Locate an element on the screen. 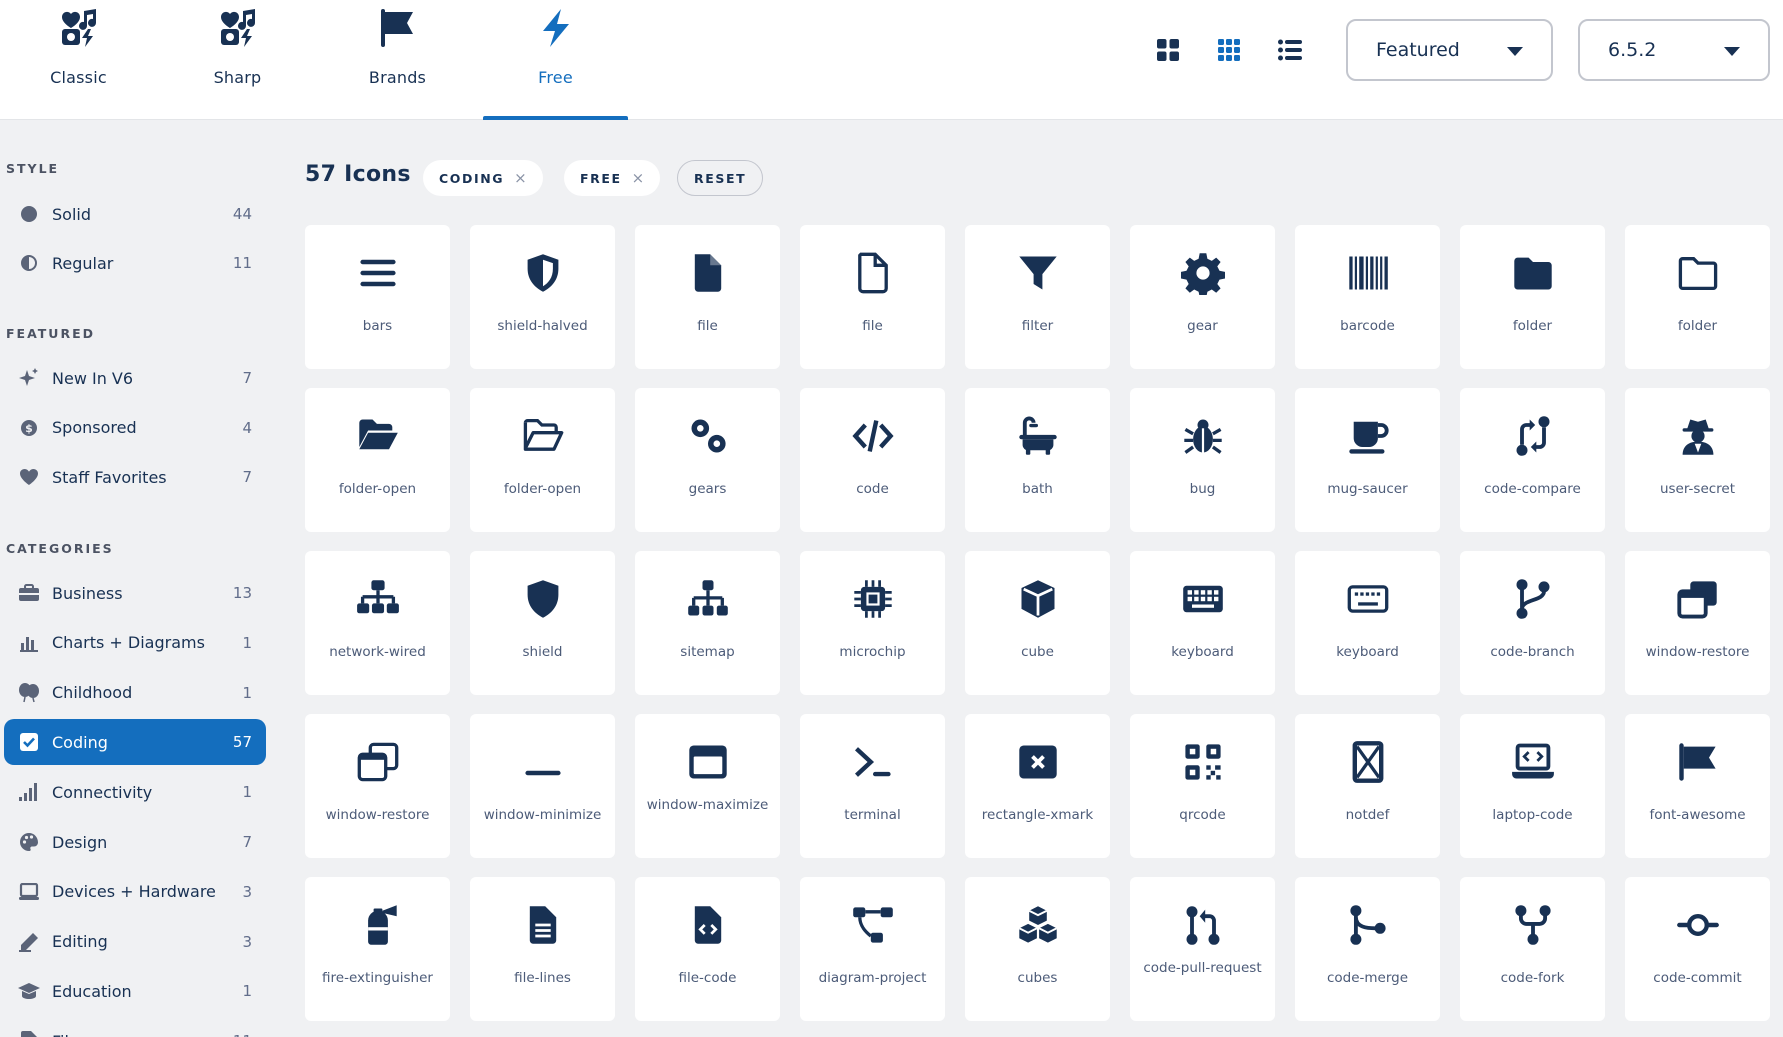 The height and width of the screenshot is (1037, 1783). icon-card-gear: gear is located at coordinates (1202, 297).